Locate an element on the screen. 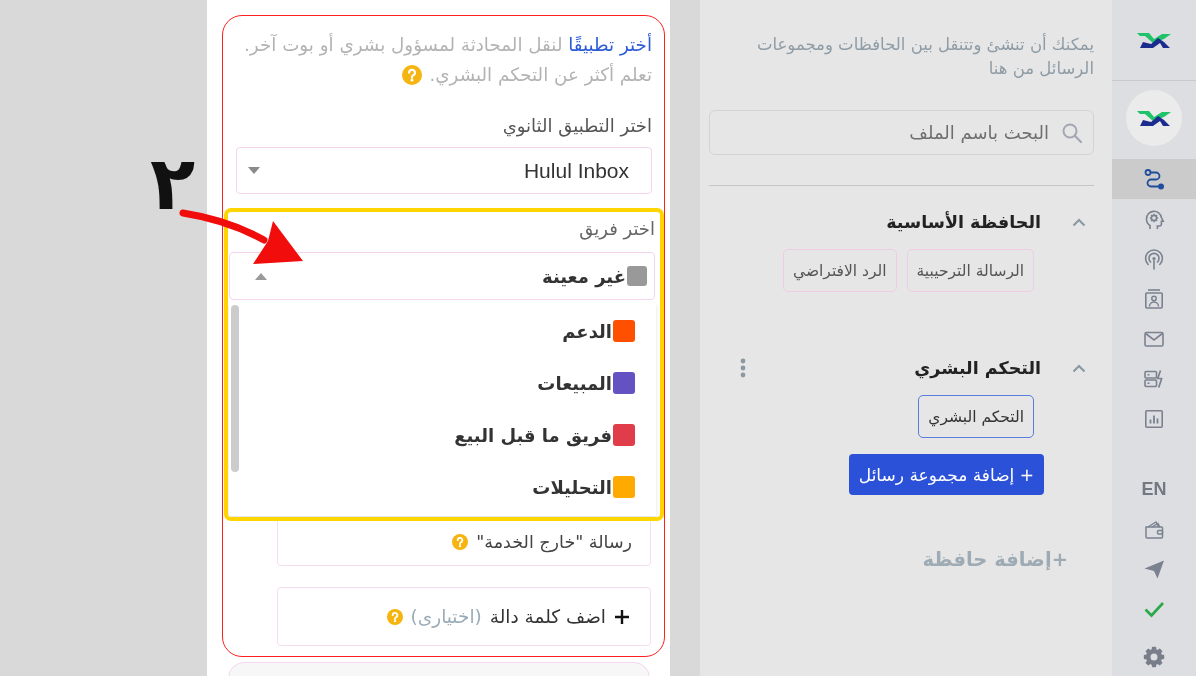 Image resolution: width=1196 pixels, height=676 pixels. step-number: ٢ is located at coordinates (173, 183).